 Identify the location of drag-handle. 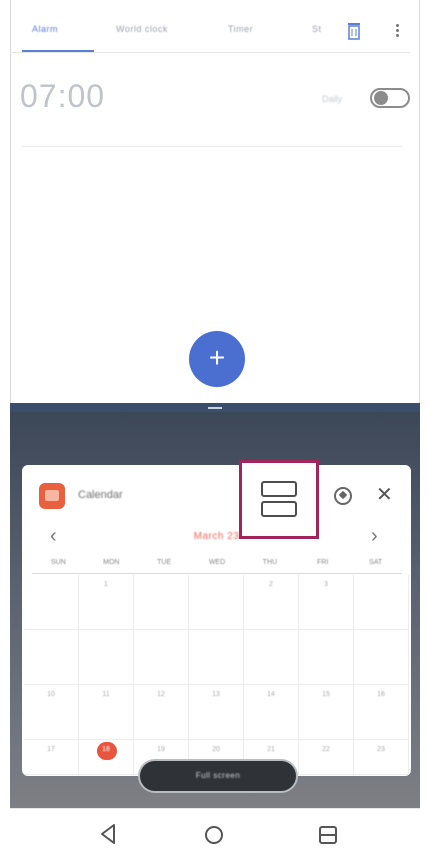
(215, 408).